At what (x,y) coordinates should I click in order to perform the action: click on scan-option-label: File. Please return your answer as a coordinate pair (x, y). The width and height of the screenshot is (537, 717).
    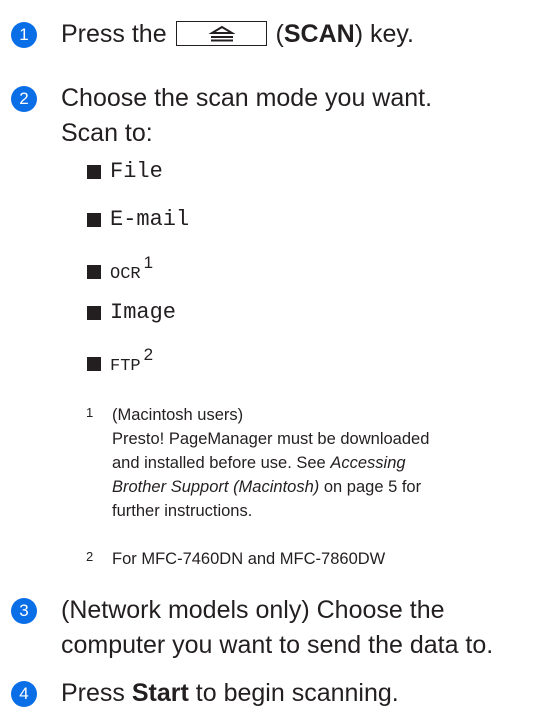
    Looking at the image, I should click on (136, 171).